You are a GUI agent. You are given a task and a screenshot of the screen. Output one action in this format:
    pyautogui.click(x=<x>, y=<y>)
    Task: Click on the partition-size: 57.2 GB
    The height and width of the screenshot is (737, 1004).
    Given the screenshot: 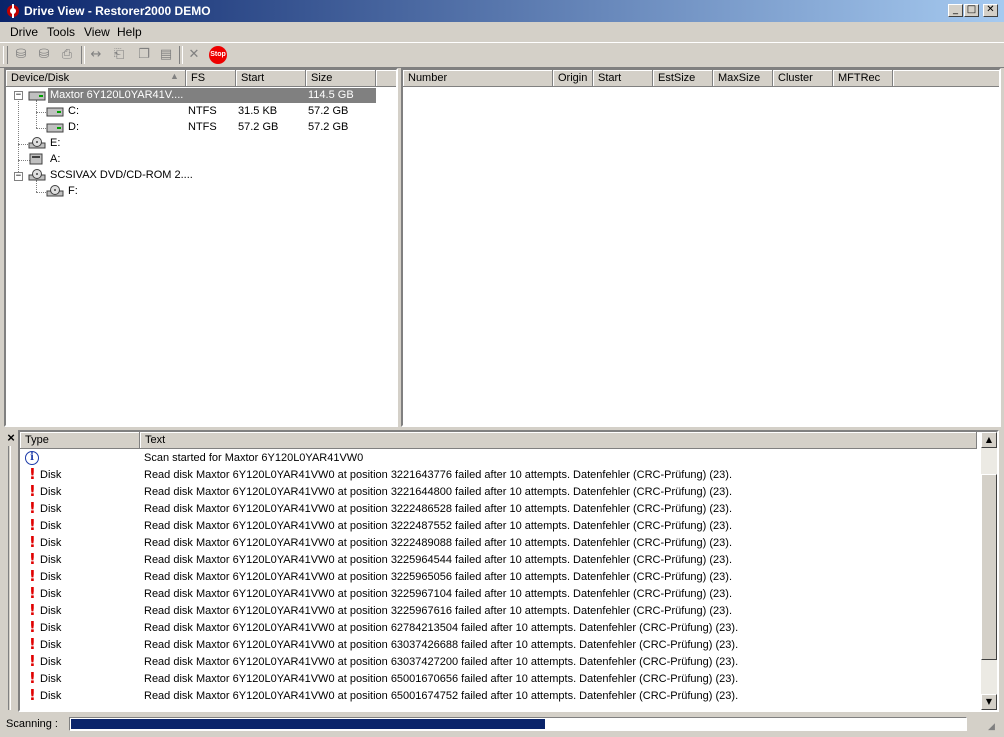 What is the action you would take?
    pyautogui.click(x=328, y=111)
    